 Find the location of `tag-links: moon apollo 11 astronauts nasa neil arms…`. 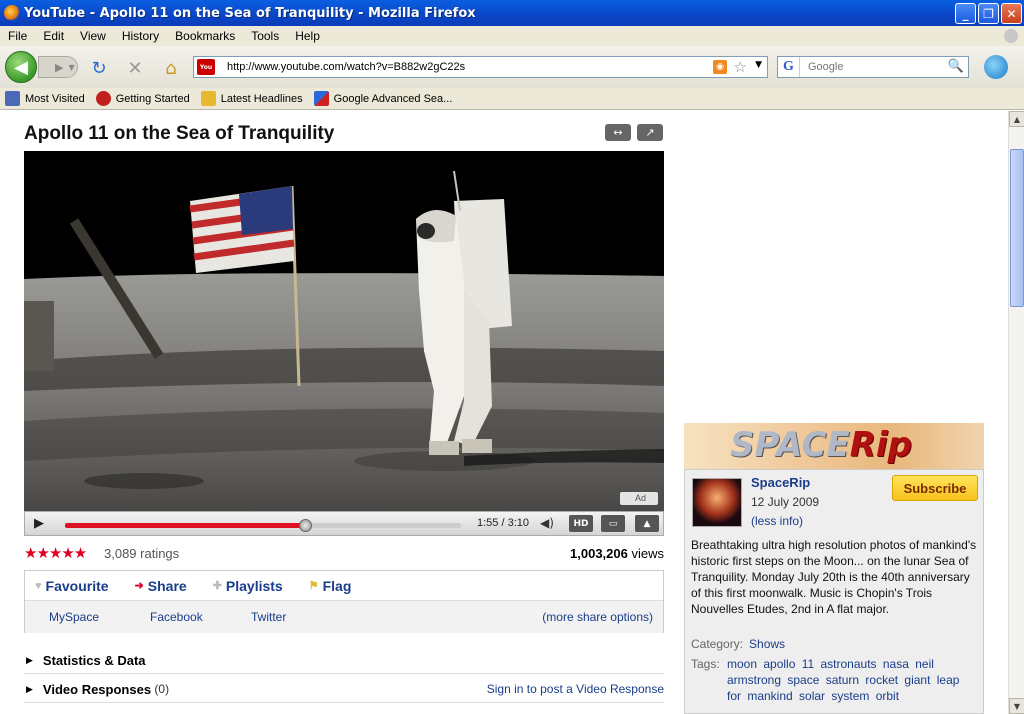

tag-links: moon apollo 11 astronauts nasa neil arms… is located at coordinates (853, 680).